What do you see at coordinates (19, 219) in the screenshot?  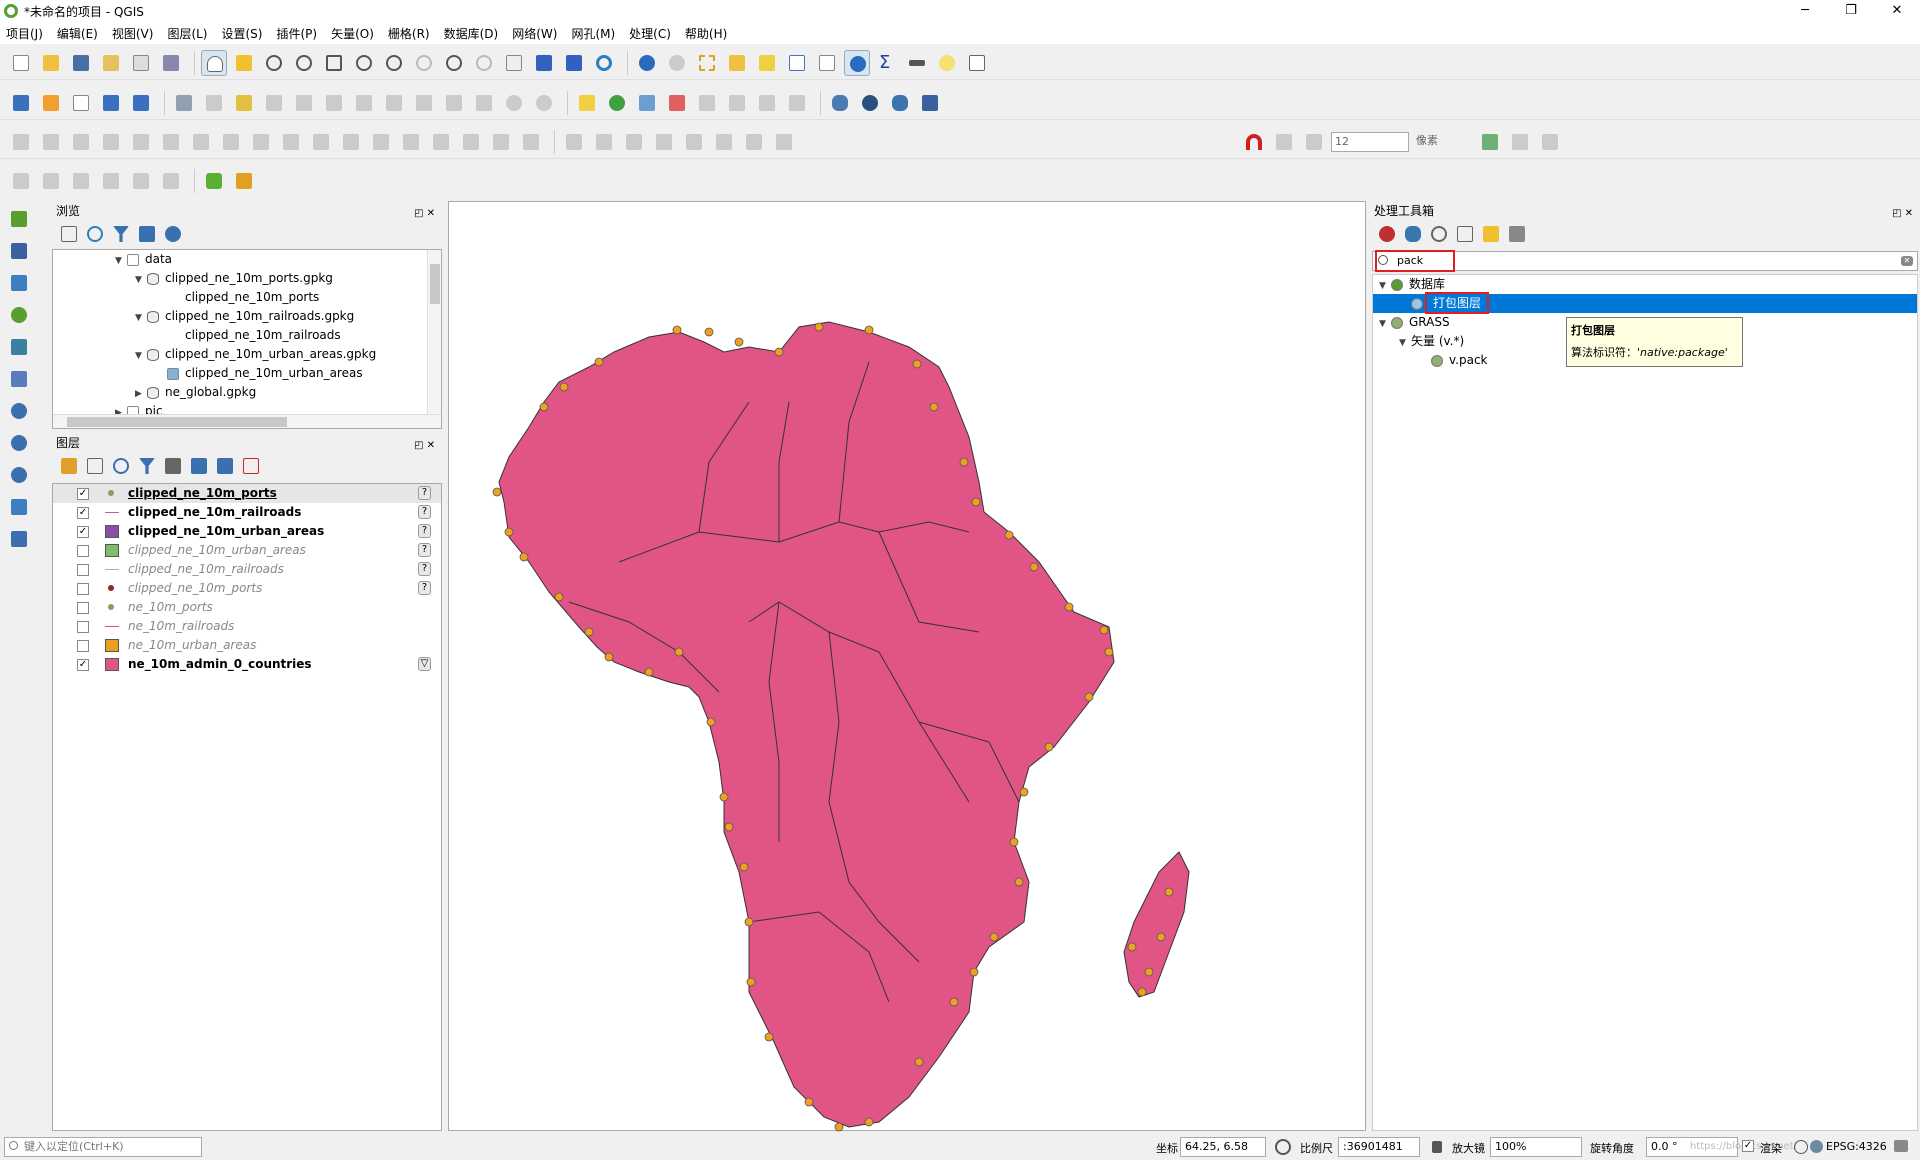 I see `add-vector-layer-icon` at bounding box center [19, 219].